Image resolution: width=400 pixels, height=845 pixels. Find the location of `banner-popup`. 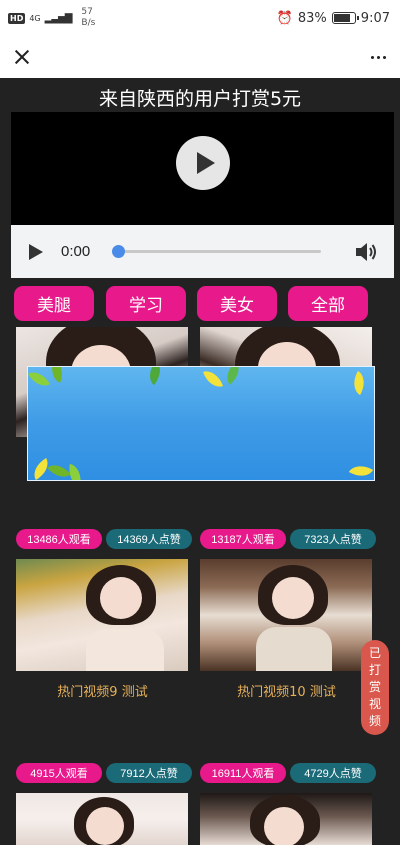

banner-popup is located at coordinates (201, 423).